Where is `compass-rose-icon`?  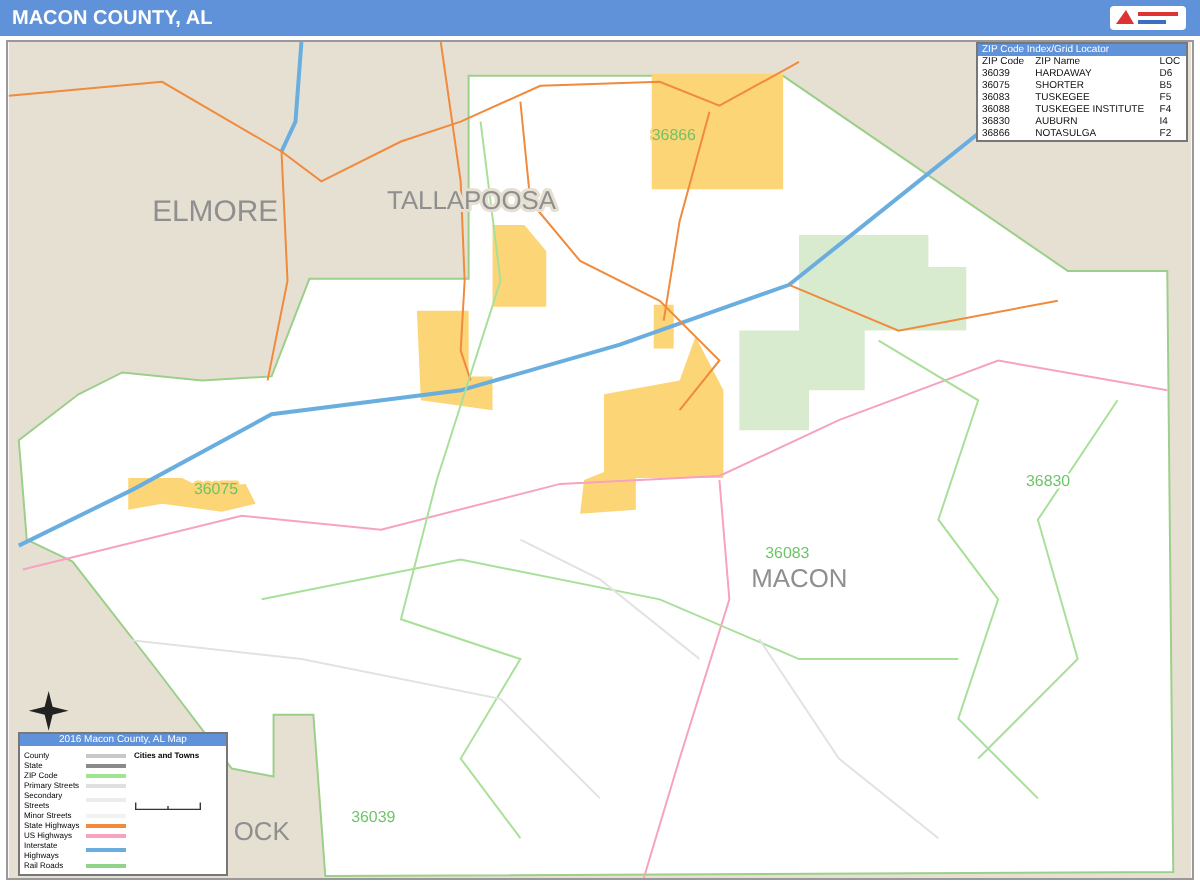
compass-rose-icon is located at coordinates (48, 710).